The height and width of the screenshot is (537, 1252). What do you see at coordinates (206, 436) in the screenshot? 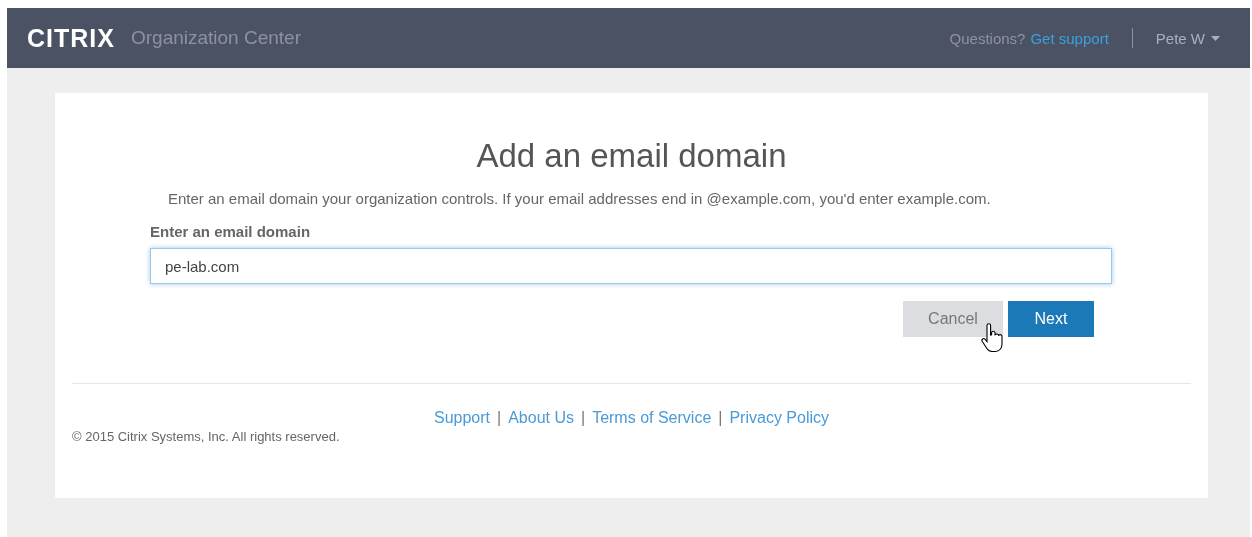
I see `copyright-text: © 2015 Citrix Systems, Inc. All rights reserved.` at bounding box center [206, 436].